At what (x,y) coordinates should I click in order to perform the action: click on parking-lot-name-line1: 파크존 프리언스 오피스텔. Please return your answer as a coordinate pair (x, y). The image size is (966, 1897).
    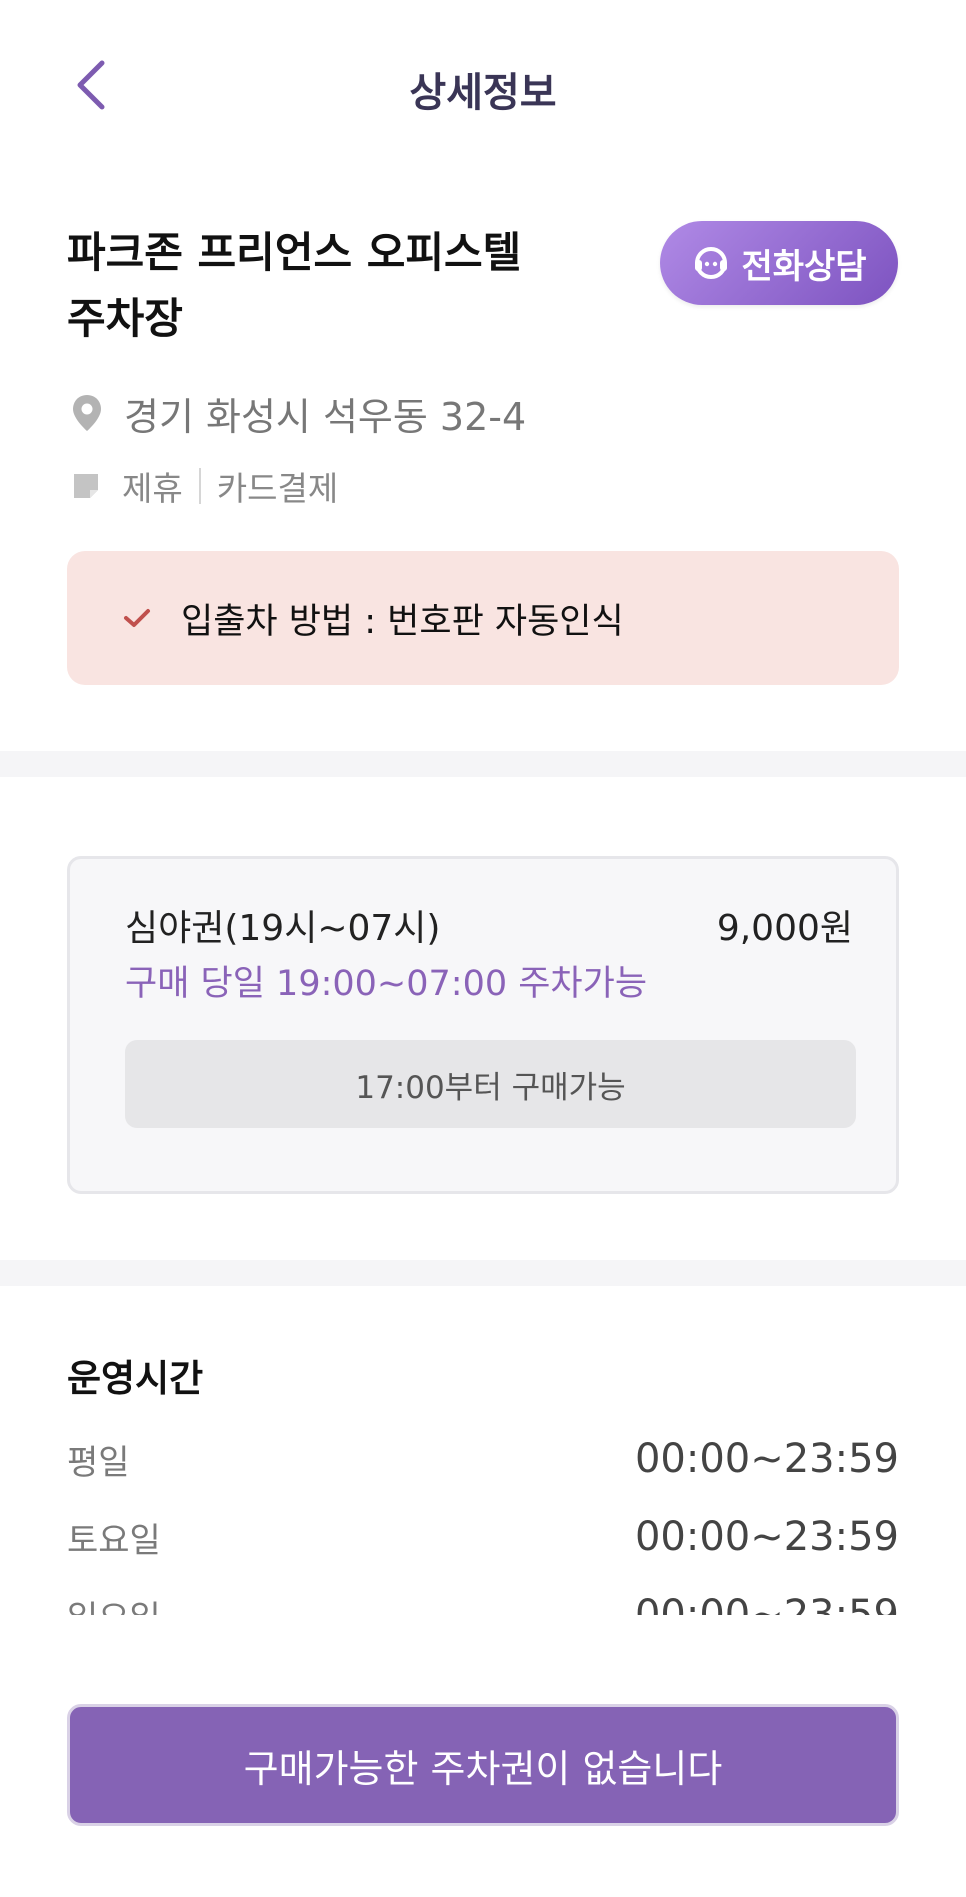
    Looking at the image, I should click on (294, 252).